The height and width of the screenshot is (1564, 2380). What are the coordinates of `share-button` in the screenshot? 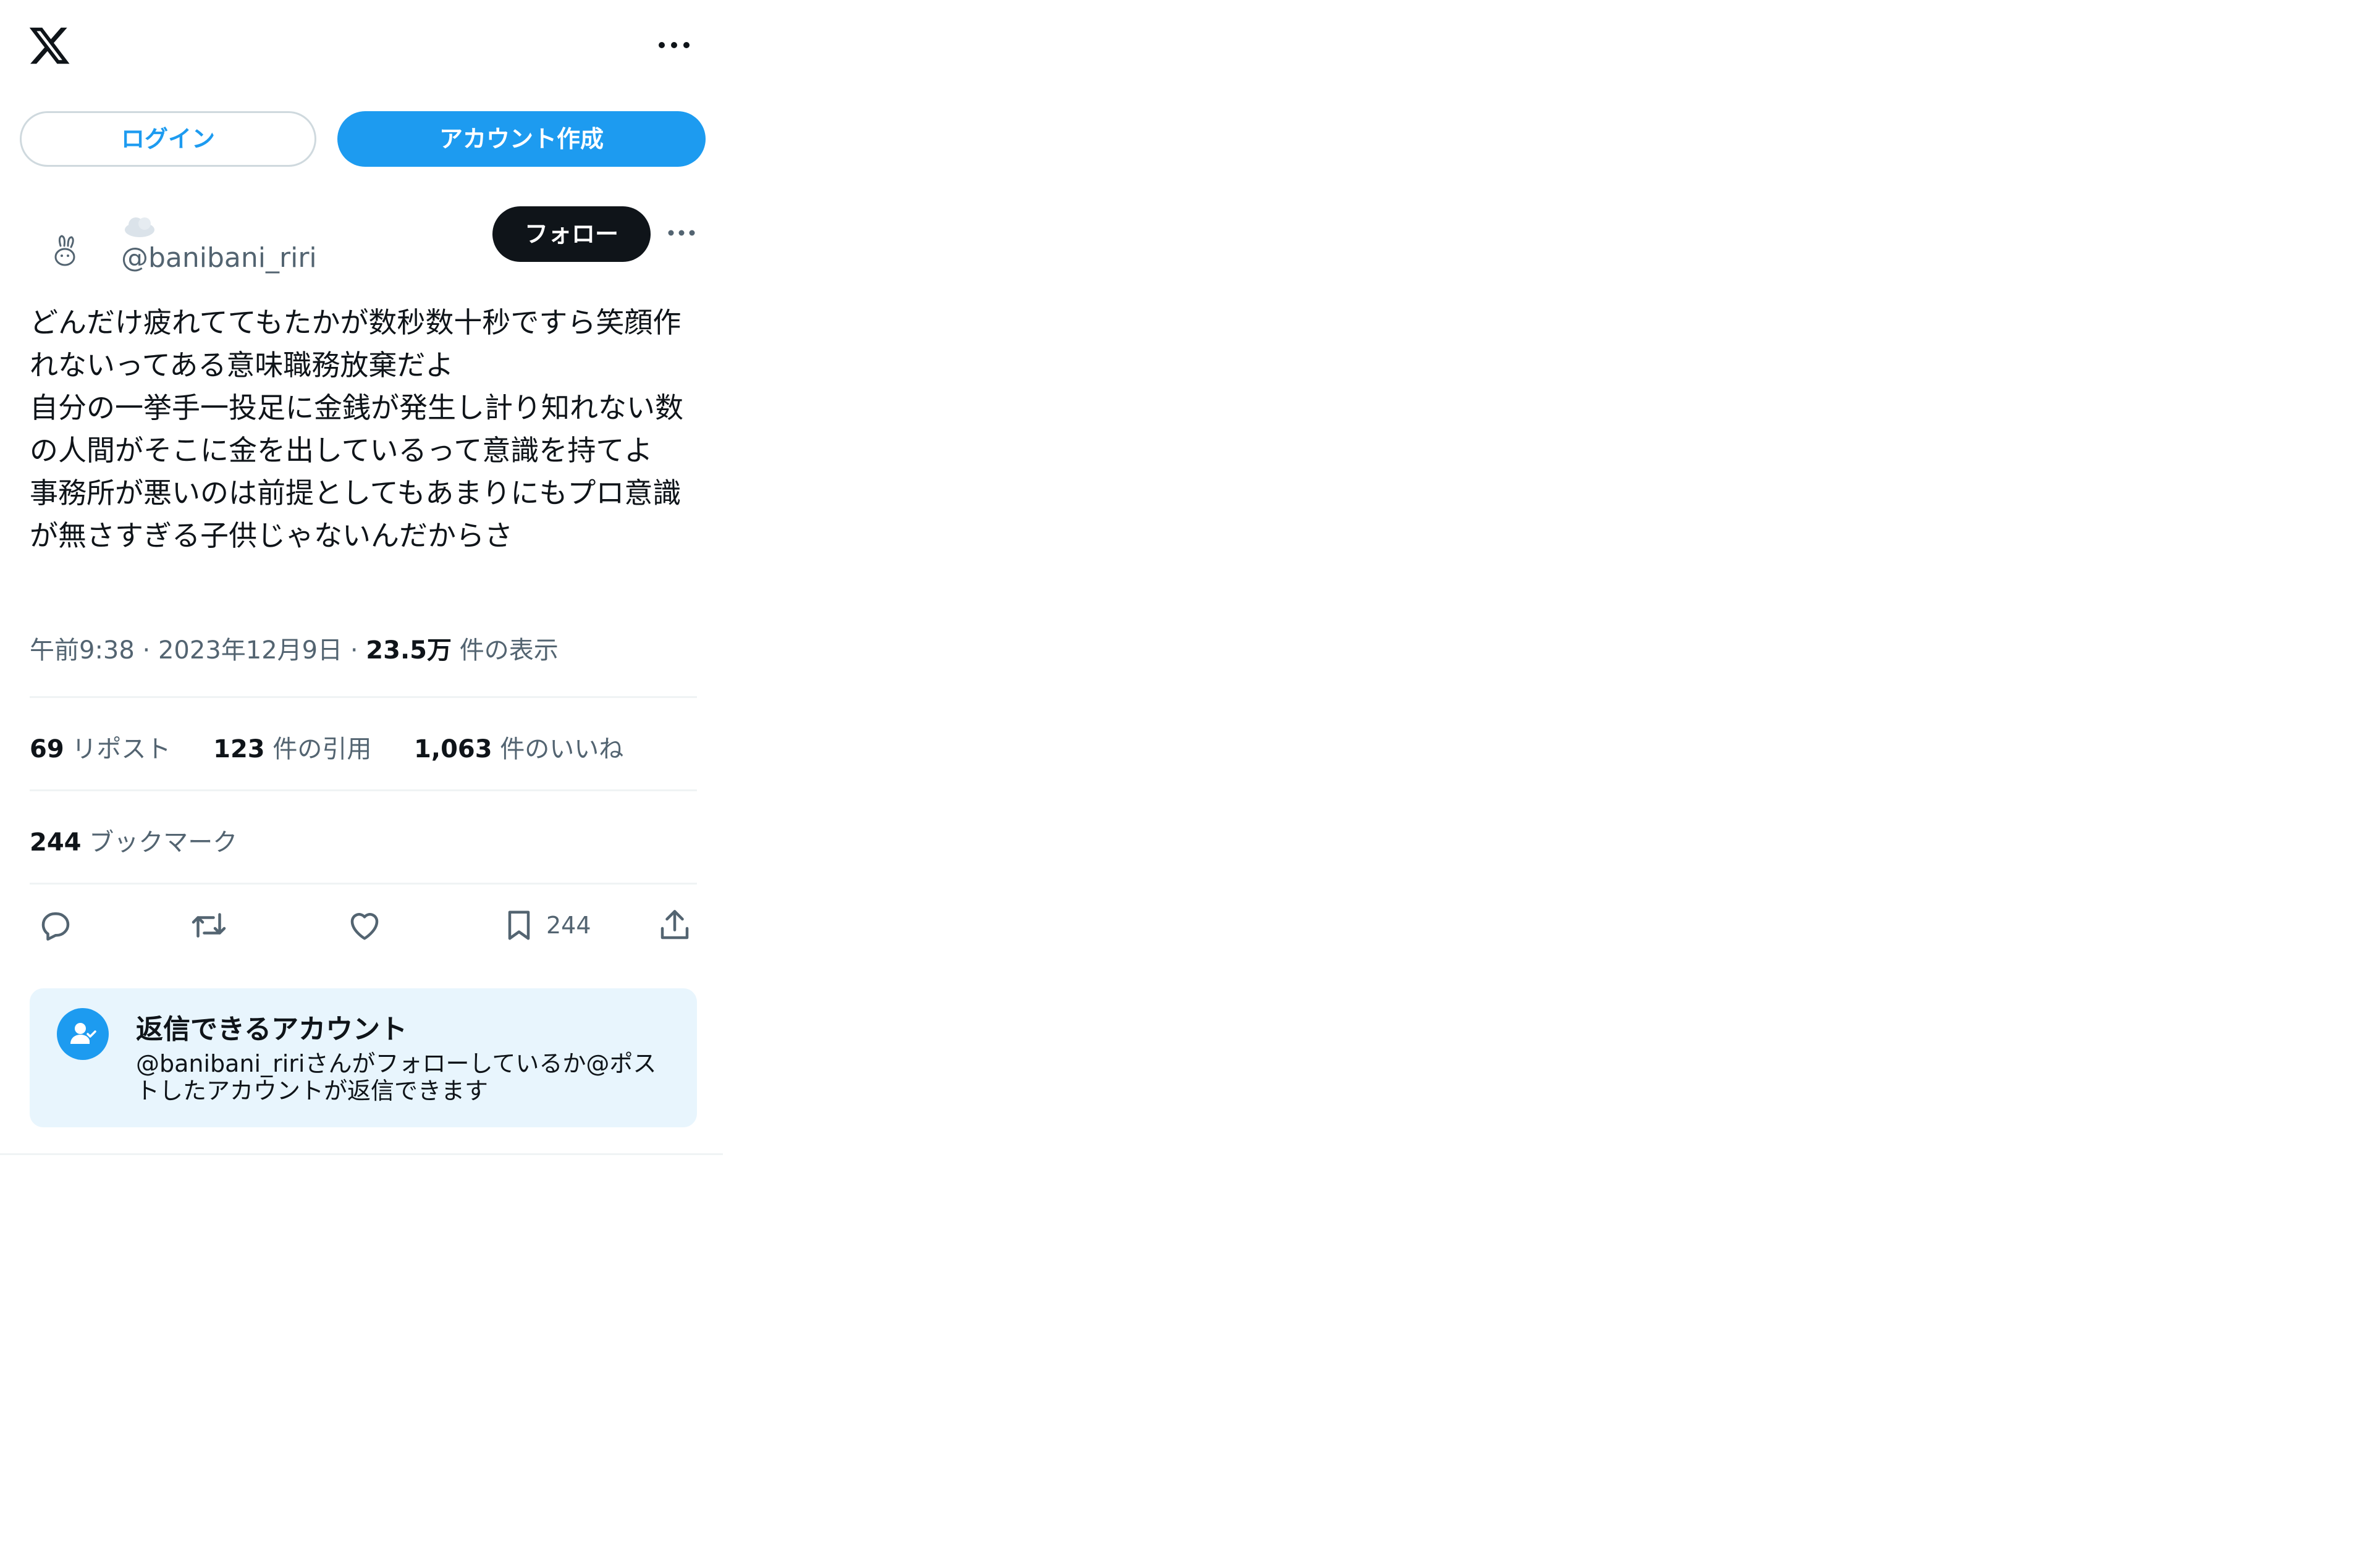 It's located at (674, 925).